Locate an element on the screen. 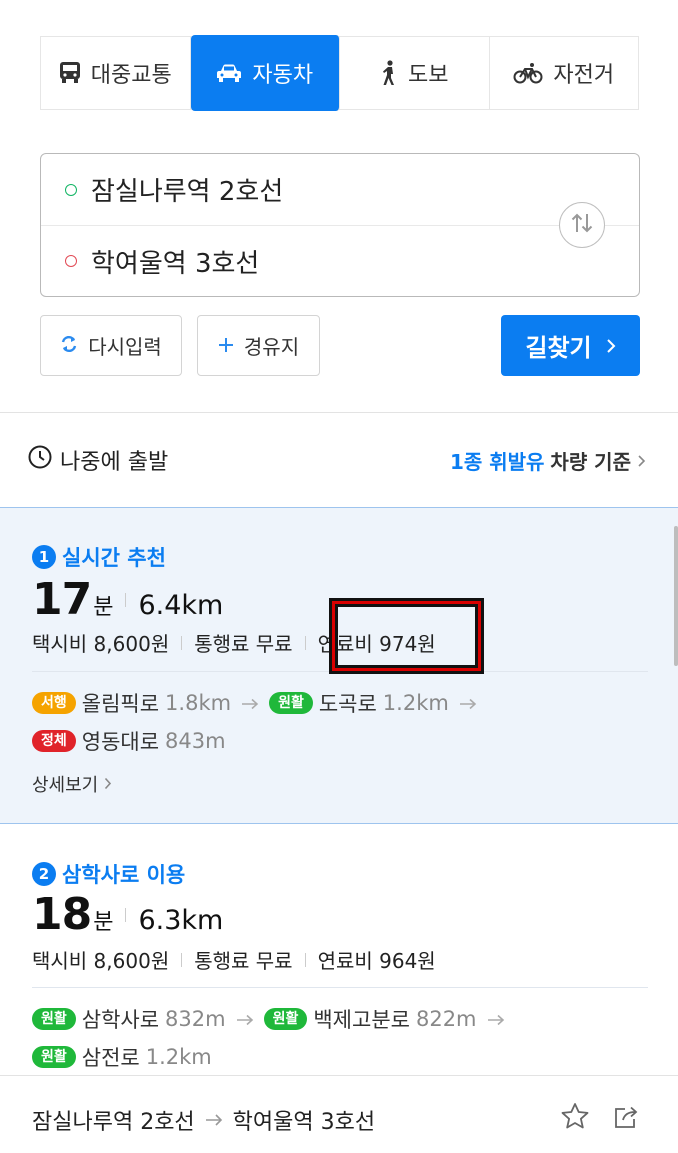  view-details-link: 상세보기 is located at coordinates (72, 784).